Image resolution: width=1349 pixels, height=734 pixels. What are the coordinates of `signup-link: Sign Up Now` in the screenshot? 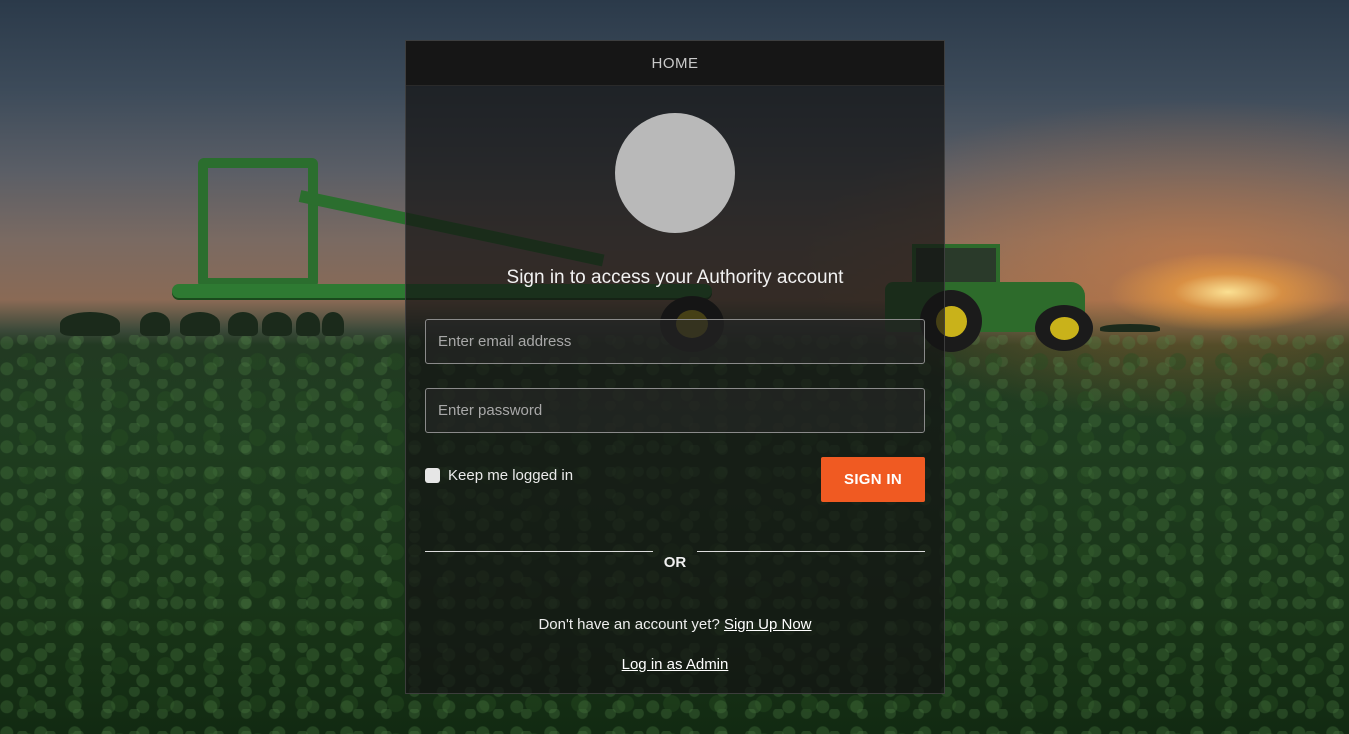 It's located at (768, 624).